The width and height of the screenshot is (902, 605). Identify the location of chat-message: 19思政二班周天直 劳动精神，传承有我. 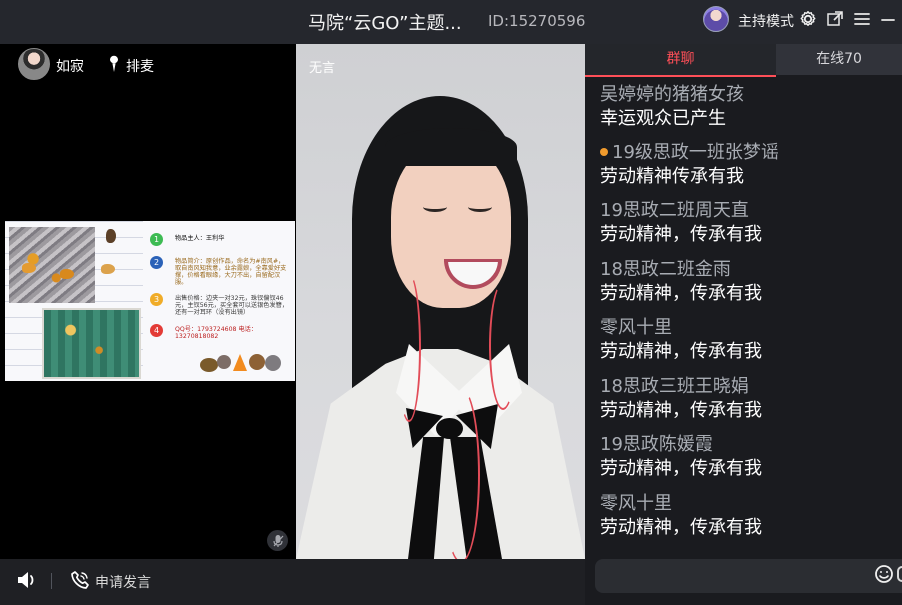
(746, 223).